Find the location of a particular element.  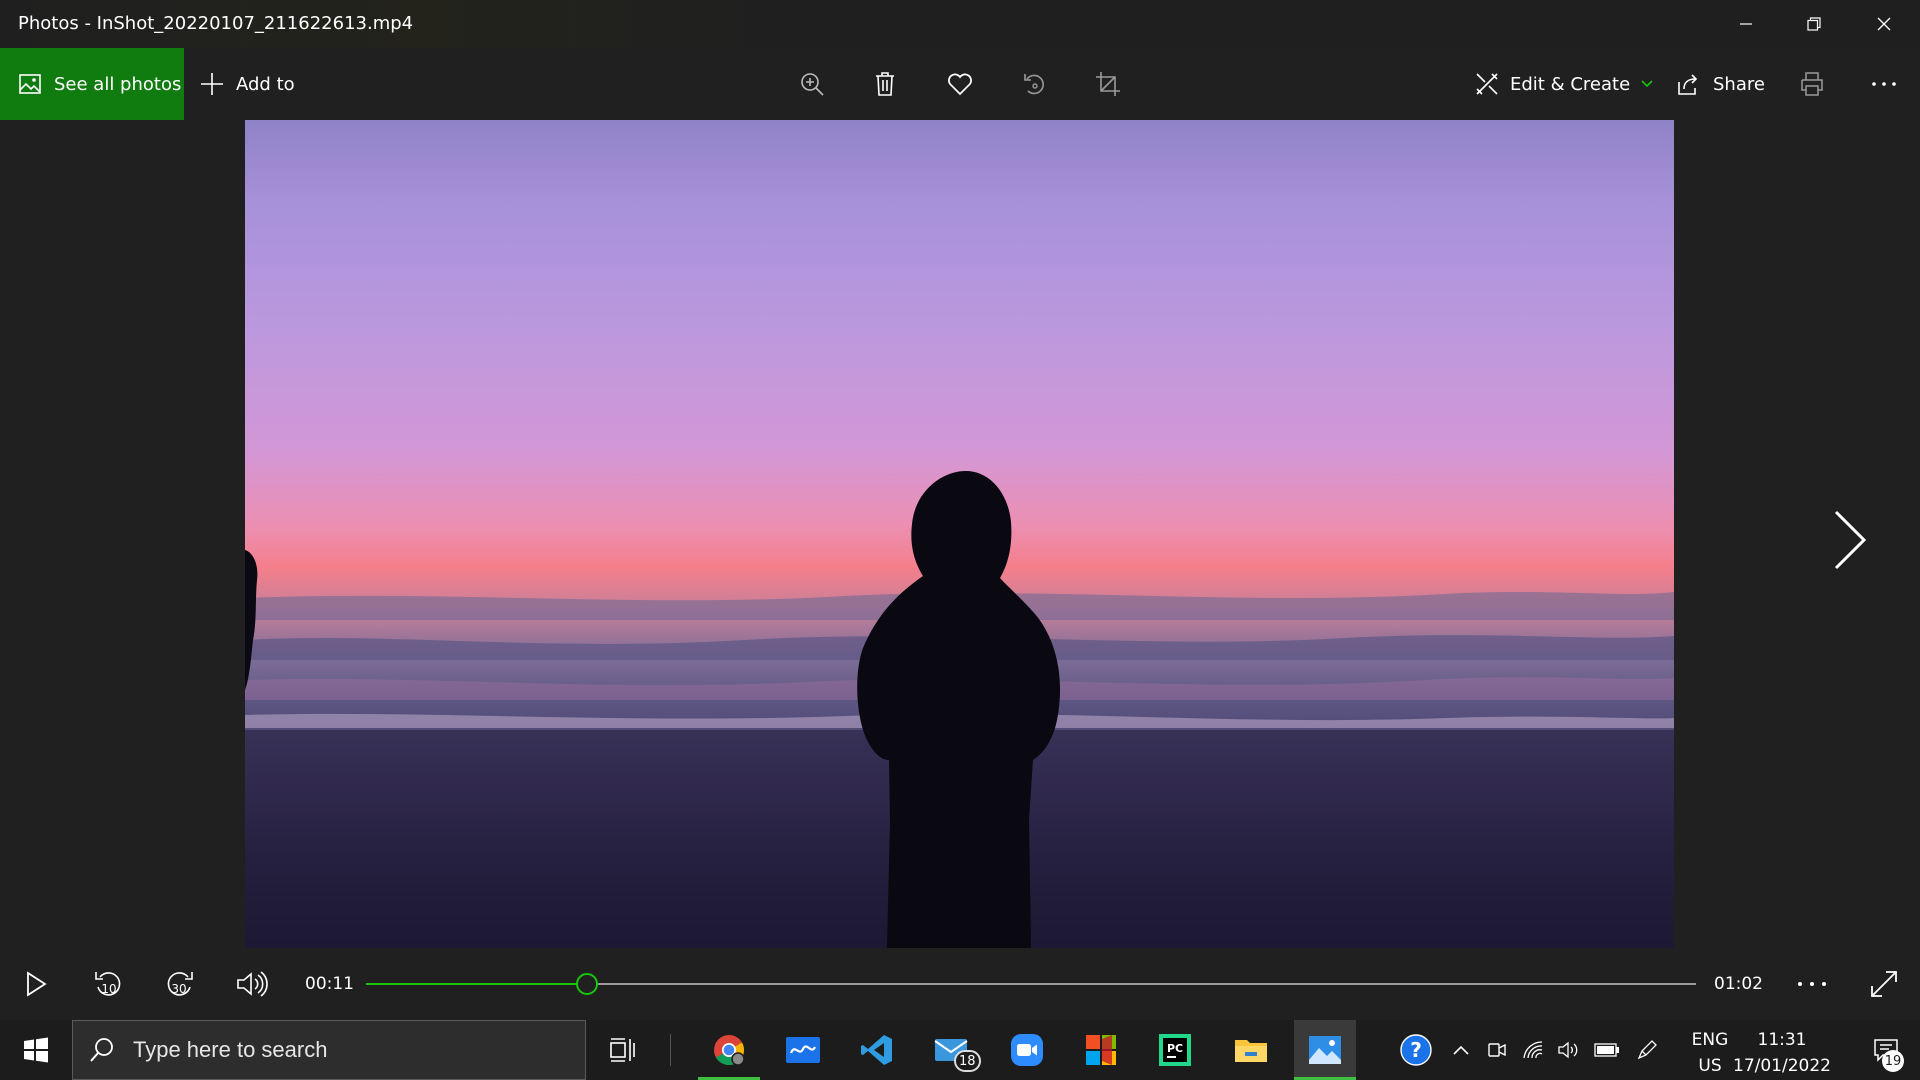

taskbar-search-box: Type here to search is located at coordinates (329, 1050).